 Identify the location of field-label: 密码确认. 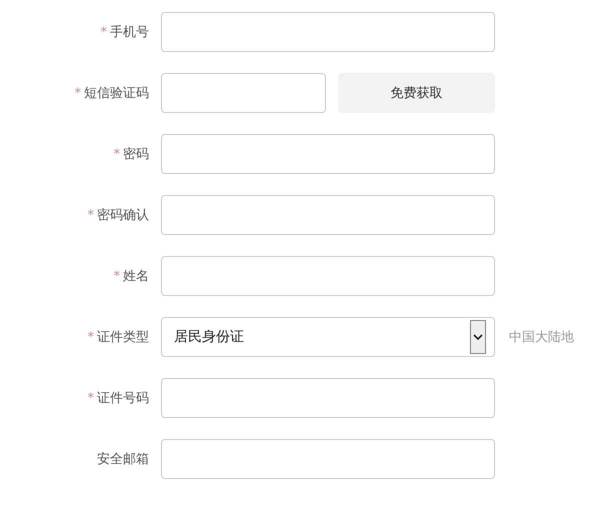
(123, 215).